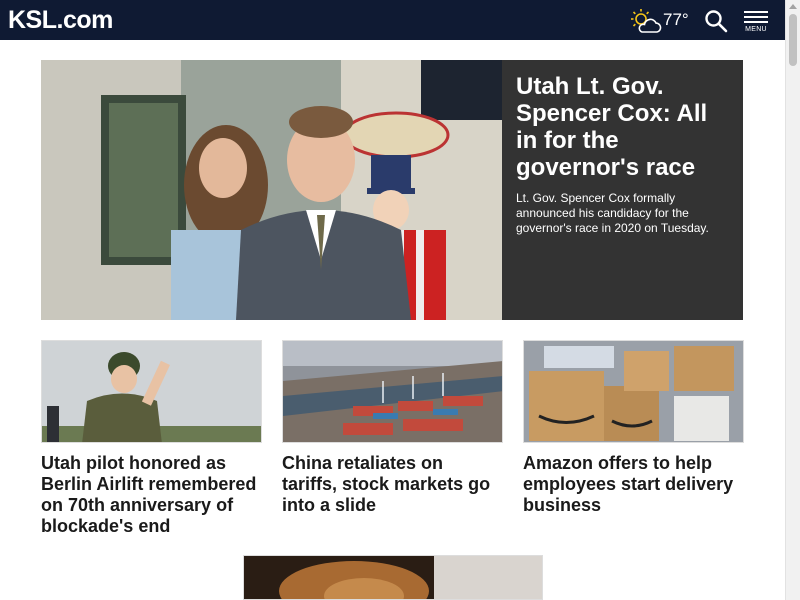 The height and width of the screenshot is (600, 800). What do you see at coordinates (392, 20) in the screenshot?
I see `site-header: KSL.com 77° MENU` at bounding box center [392, 20].